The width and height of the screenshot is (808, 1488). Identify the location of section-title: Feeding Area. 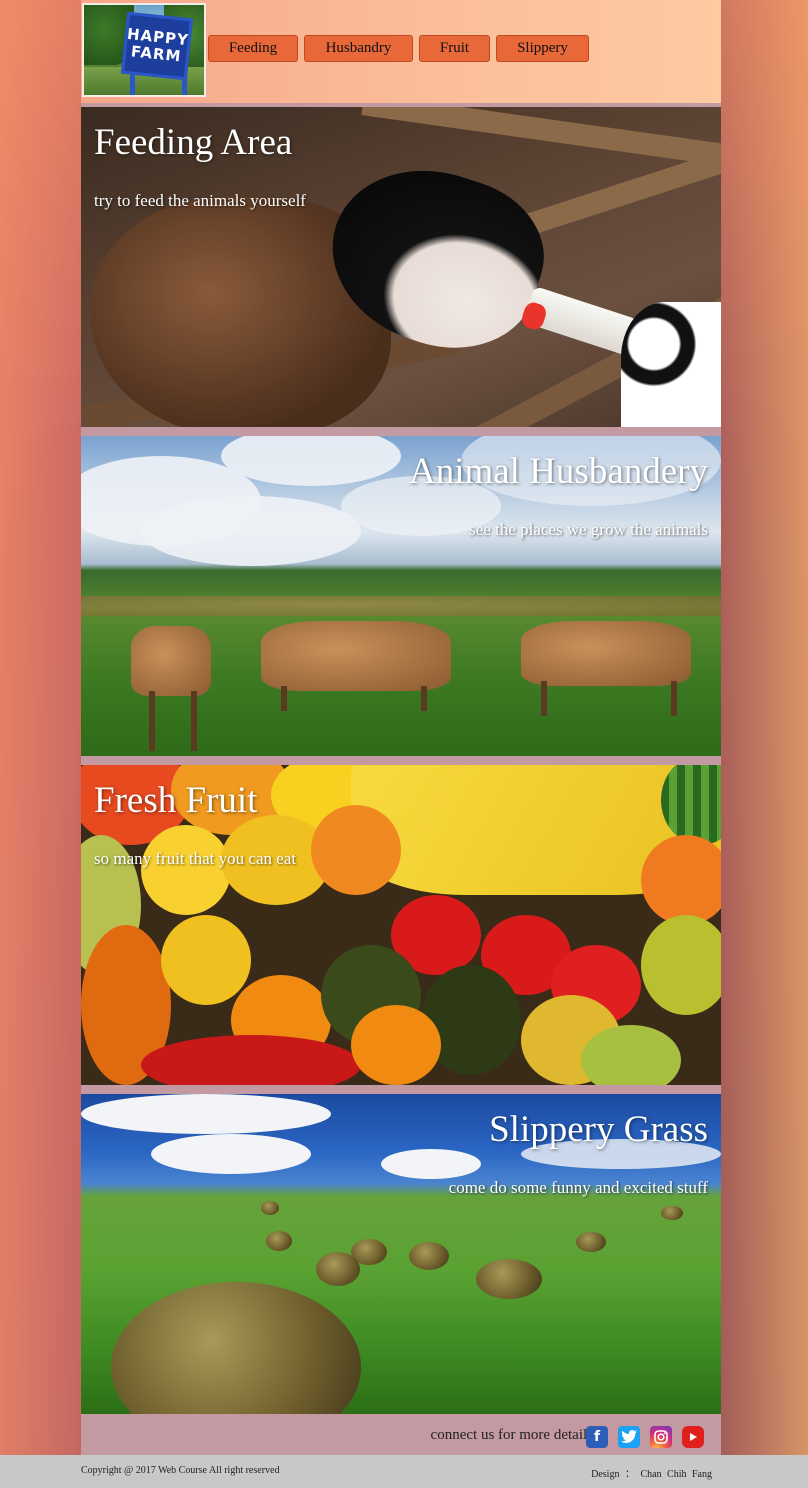
(193, 142).